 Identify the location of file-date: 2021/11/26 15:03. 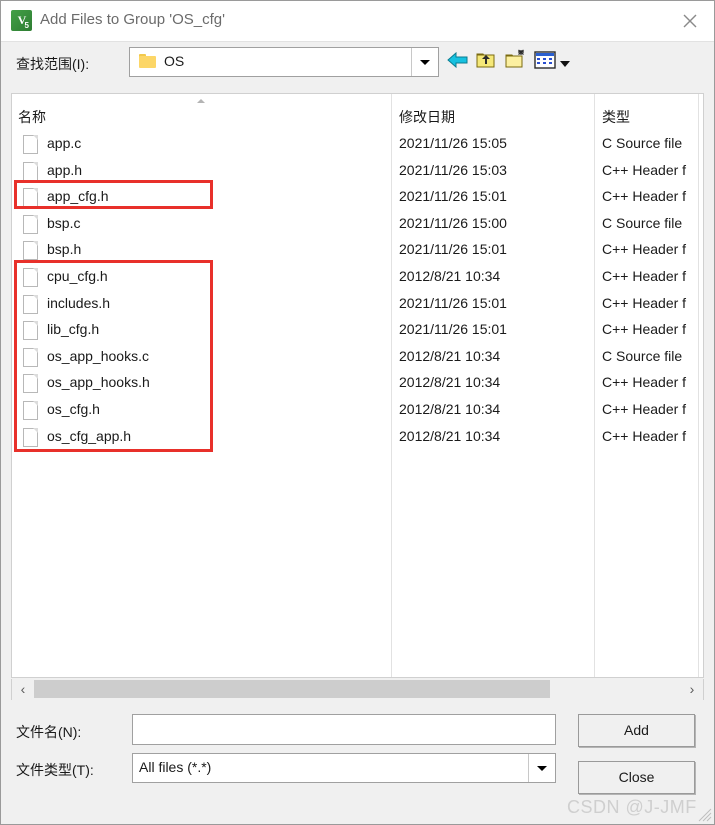
(453, 169).